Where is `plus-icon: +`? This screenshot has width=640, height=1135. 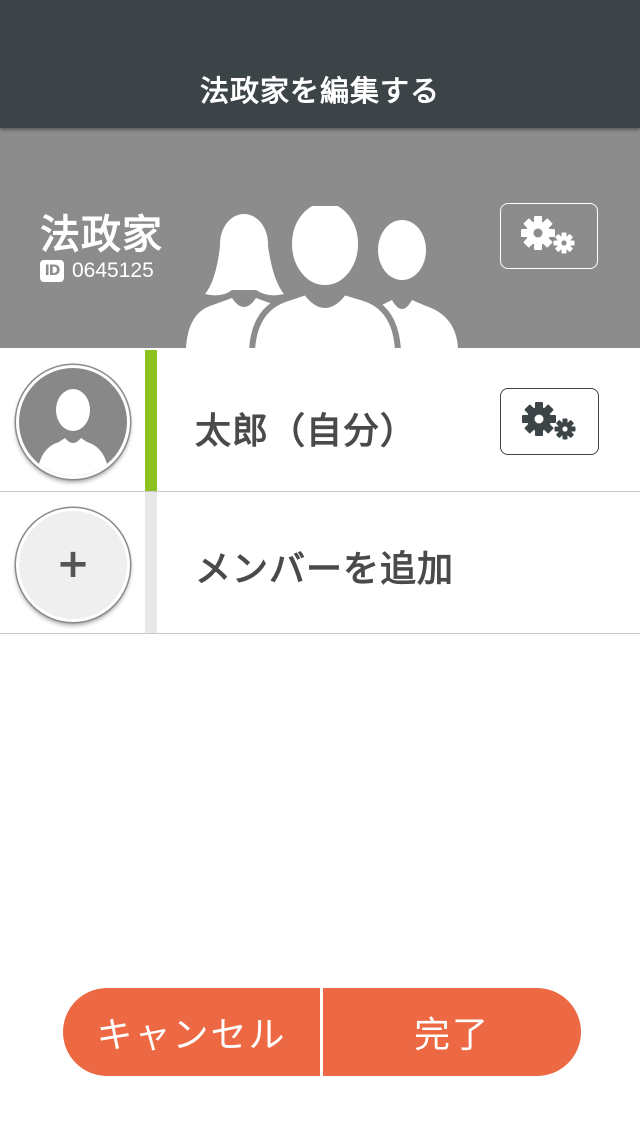
plus-icon: + is located at coordinates (73, 564).